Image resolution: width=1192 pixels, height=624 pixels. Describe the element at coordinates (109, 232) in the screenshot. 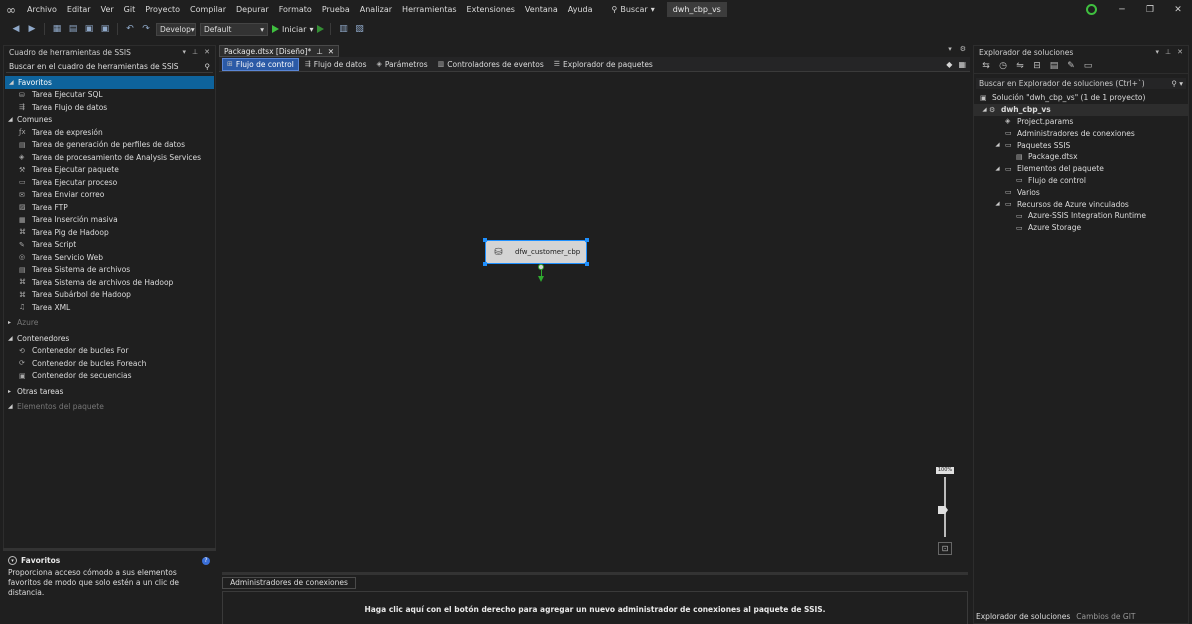

I see `toolbox-item: ⌘ Tarea Pig de Hadoop` at that location.